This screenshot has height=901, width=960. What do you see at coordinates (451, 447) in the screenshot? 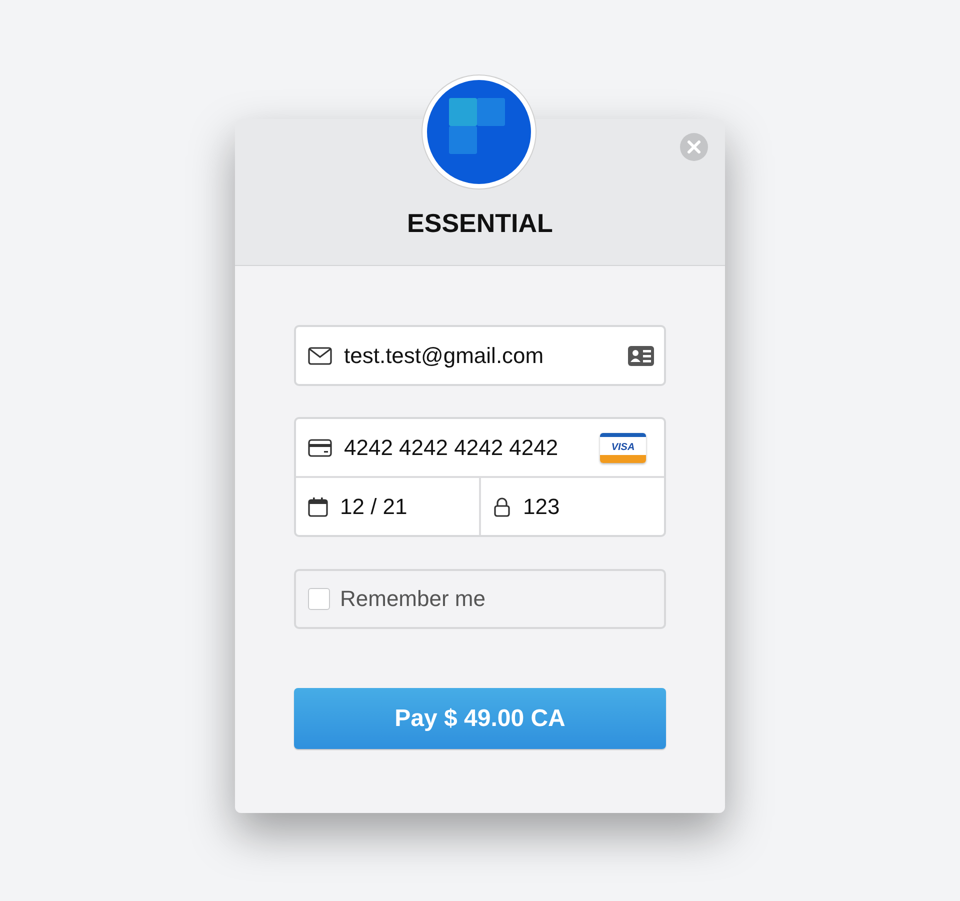
I see `card-number-value: 4242 4242 4242 4242` at bounding box center [451, 447].